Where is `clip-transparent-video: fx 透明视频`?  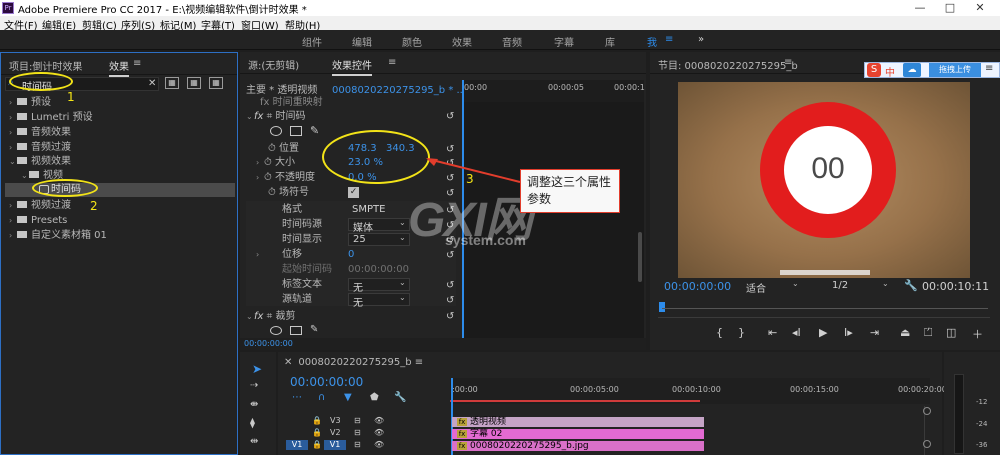 clip-transparent-video: fx 透明视频 is located at coordinates (578, 422).